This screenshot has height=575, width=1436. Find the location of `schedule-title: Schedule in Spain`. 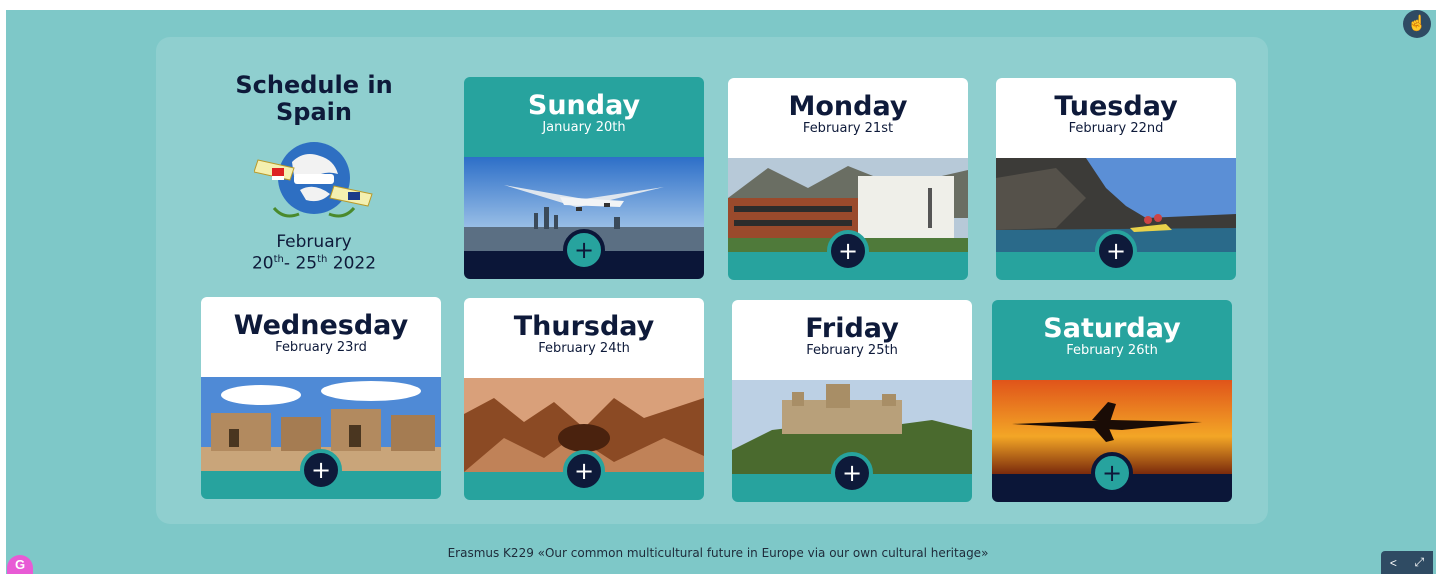

schedule-title: Schedule in Spain is located at coordinates (314, 99).